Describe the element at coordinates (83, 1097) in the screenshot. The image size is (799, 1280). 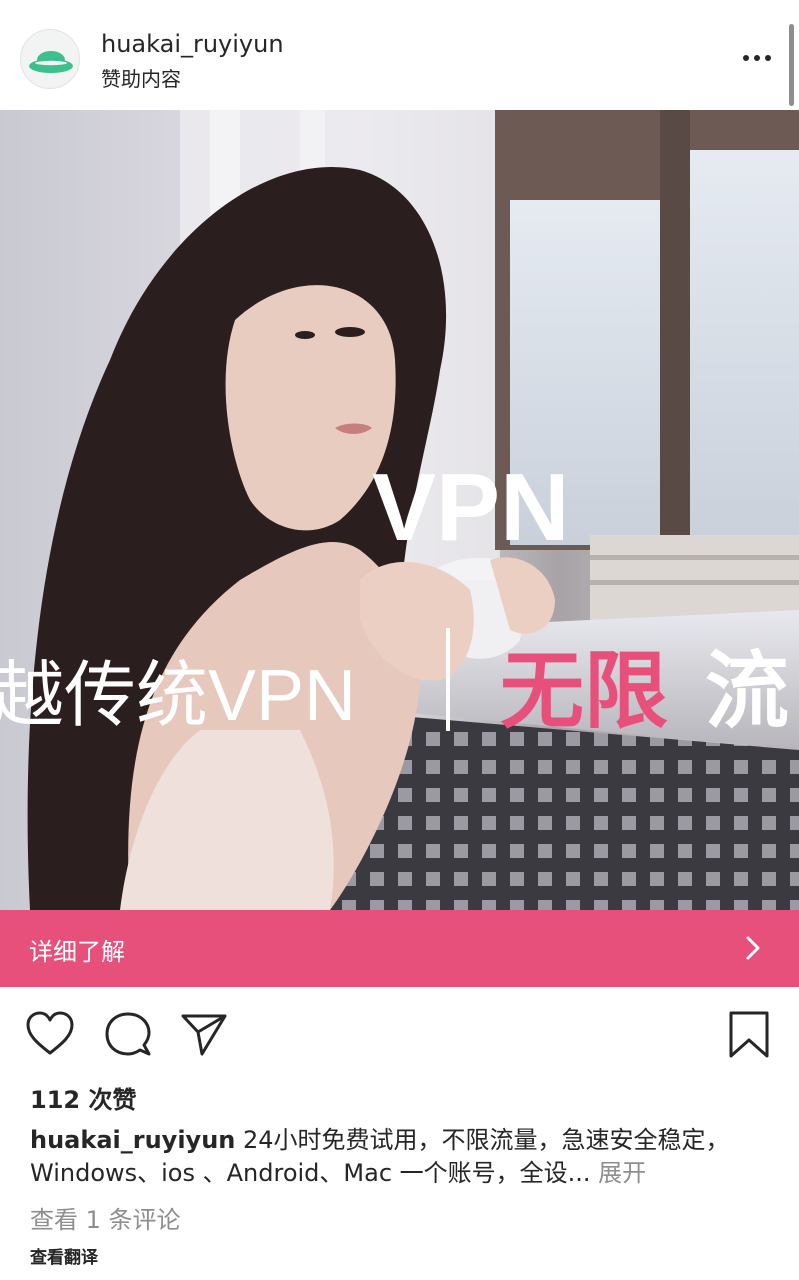
I see `likes-count: 112 次赞` at that location.